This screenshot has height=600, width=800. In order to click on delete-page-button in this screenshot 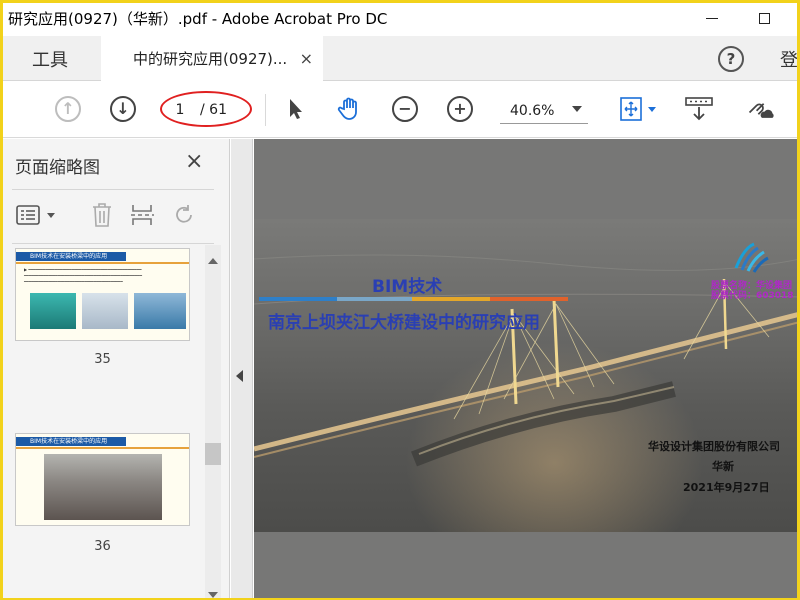, I will do `click(102, 215)`.